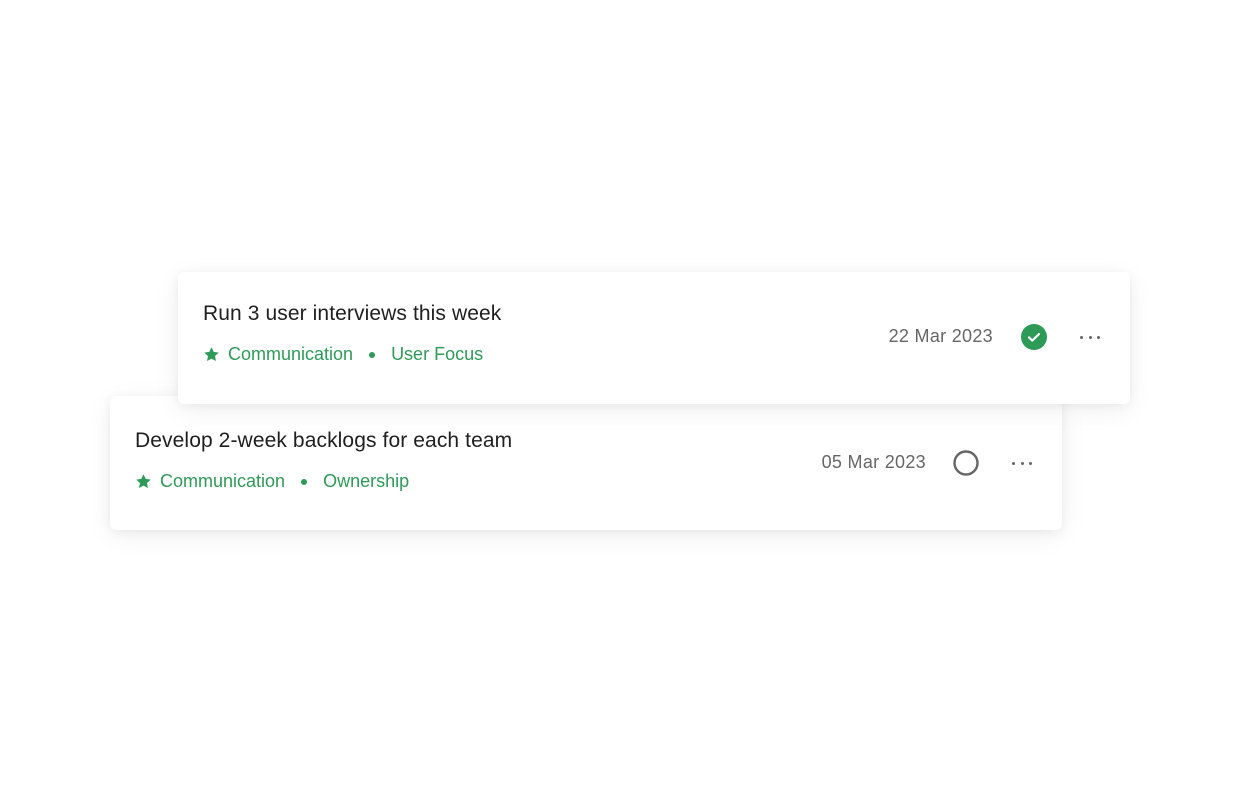 This screenshot has width=1240, height=800. Describe the element at coordinates (437, 354) in the screenshot. I see `goal-tag: User Focus` at that location.